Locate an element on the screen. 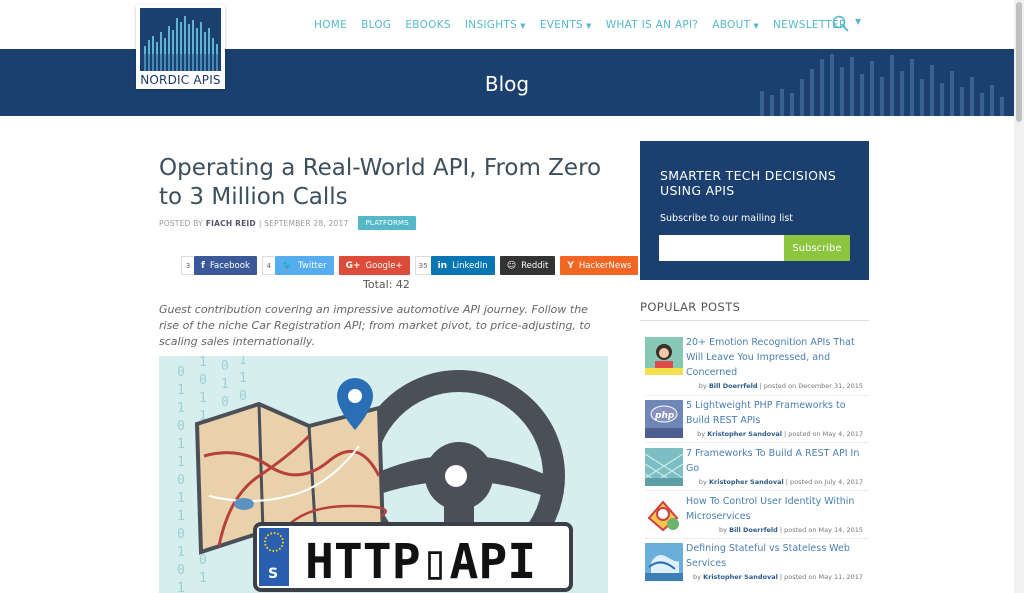 The height and width of the screenshot is (593, 1024). linkedin-share-label: LinkedIn is located at coordinates (470, 265).